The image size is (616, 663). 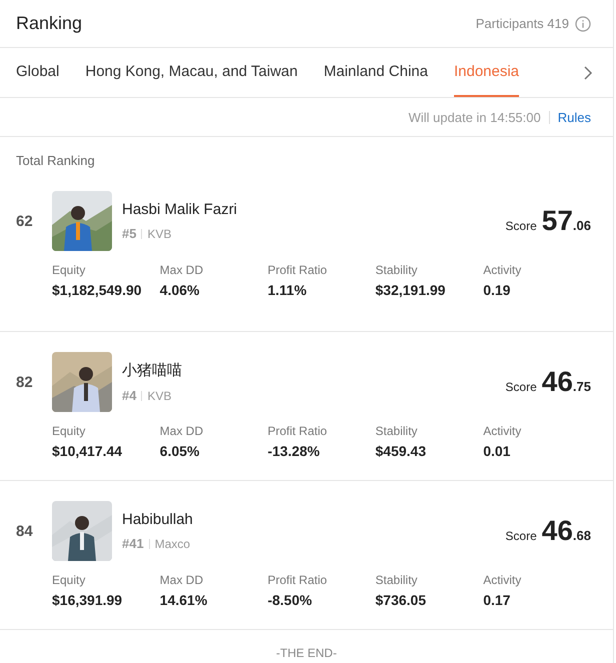 What do you see at coordinates (581, 225) in the screenshot?
I see `score-decimal: .06` at bounding box center [581, 225].